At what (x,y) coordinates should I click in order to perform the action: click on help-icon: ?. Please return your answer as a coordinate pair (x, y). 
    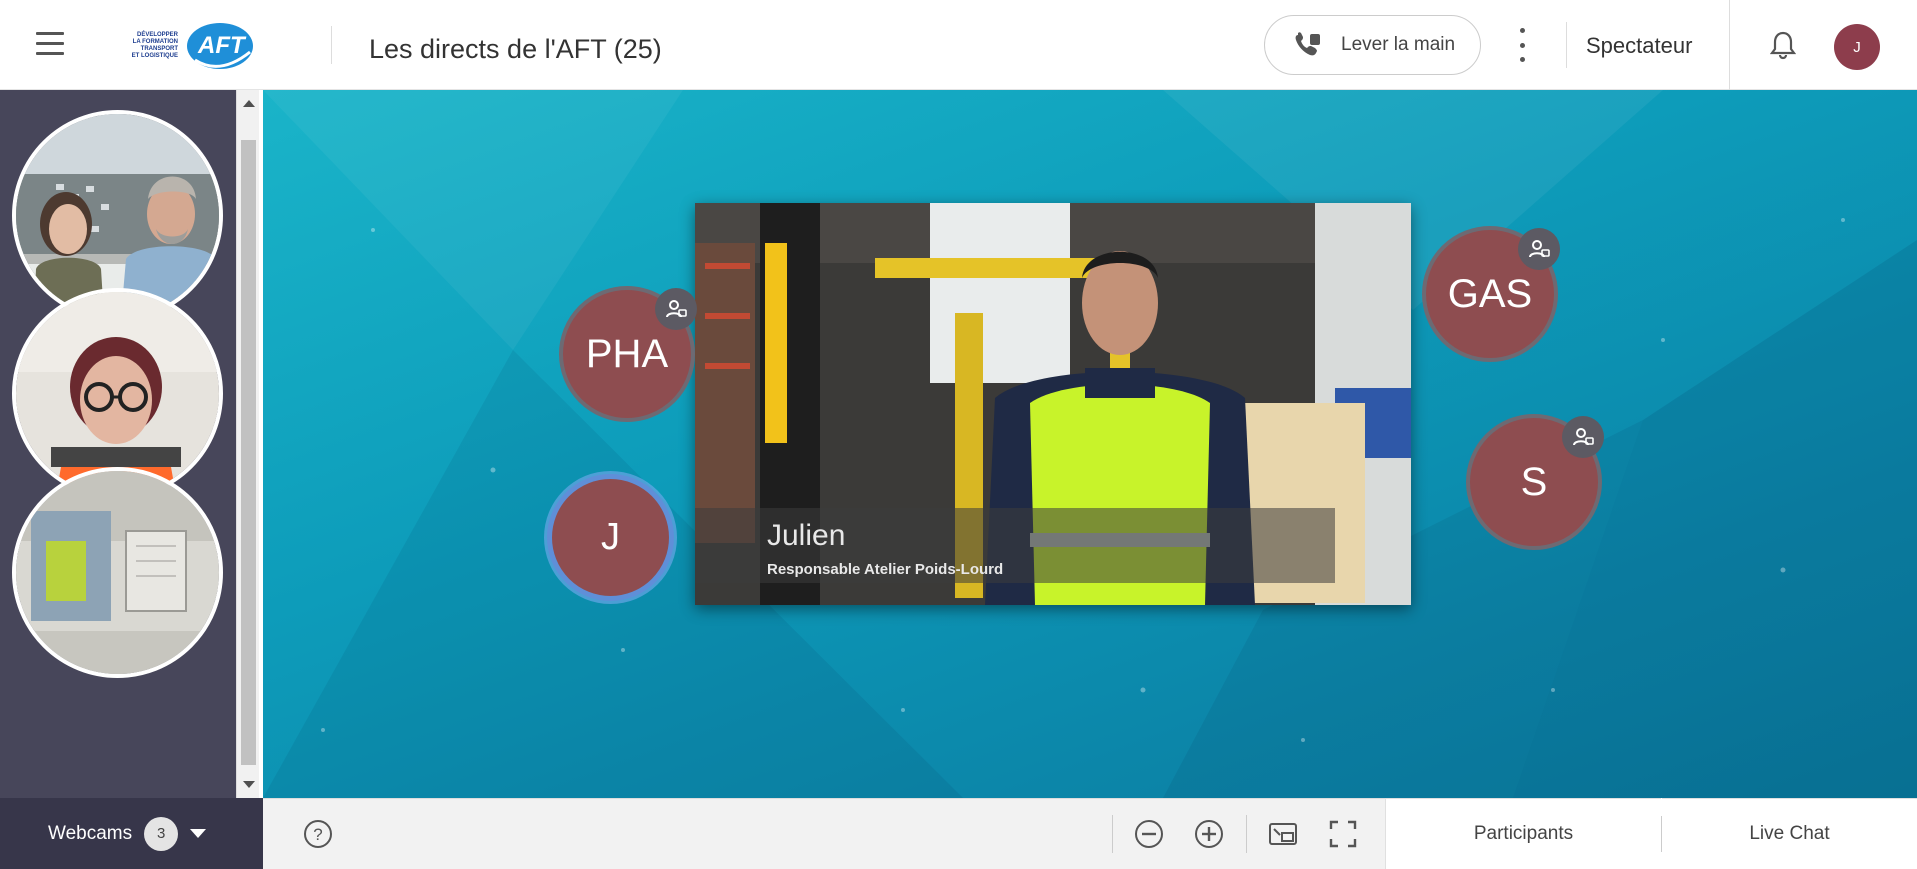
    Looking at the image, I should click on (318, 834).